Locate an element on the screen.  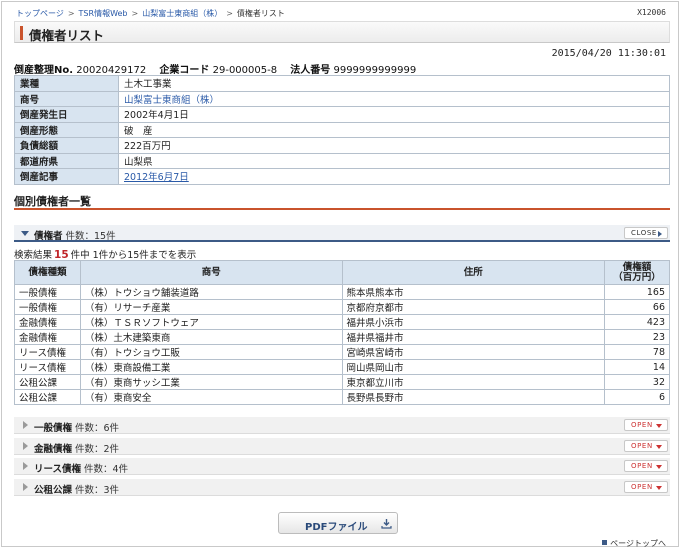
table-row: 公租公課 （有）東商サッシ工業 東京都立川市 32 is located at coordinates (342, 382).